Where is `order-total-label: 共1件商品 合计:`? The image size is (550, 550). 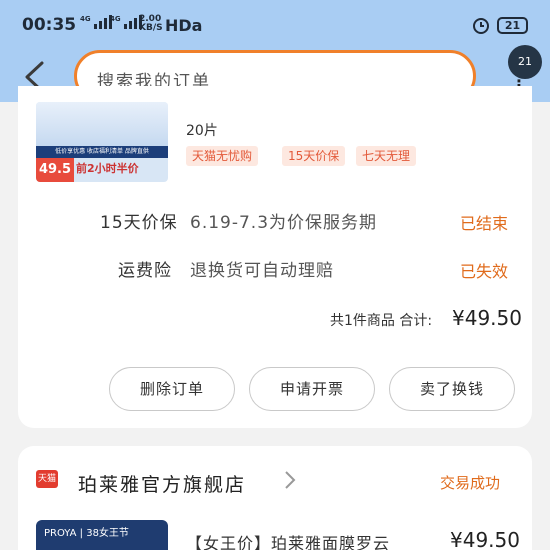
order-total-label: 共1件商品 合计: is located at coordinates (381, 321).